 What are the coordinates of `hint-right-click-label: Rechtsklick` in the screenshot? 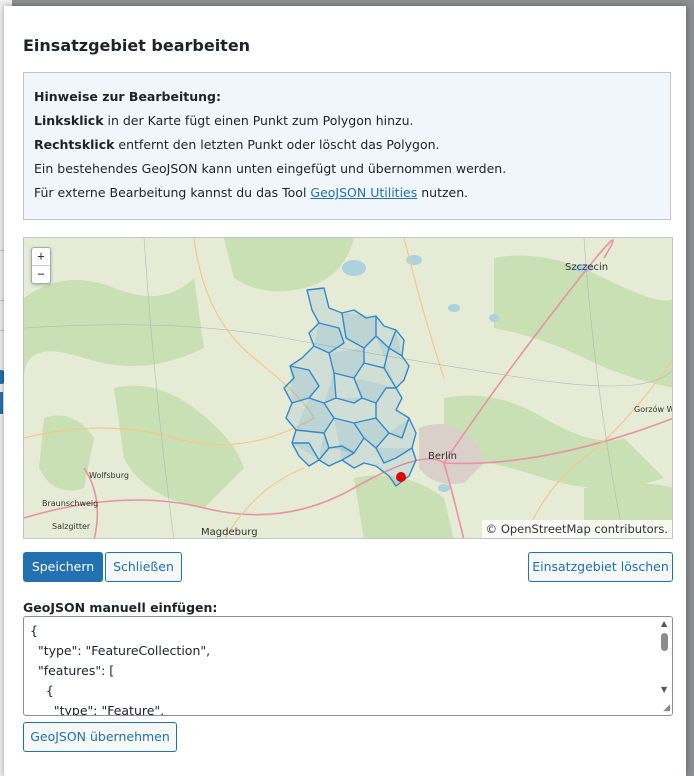 It's located at (74, 144).